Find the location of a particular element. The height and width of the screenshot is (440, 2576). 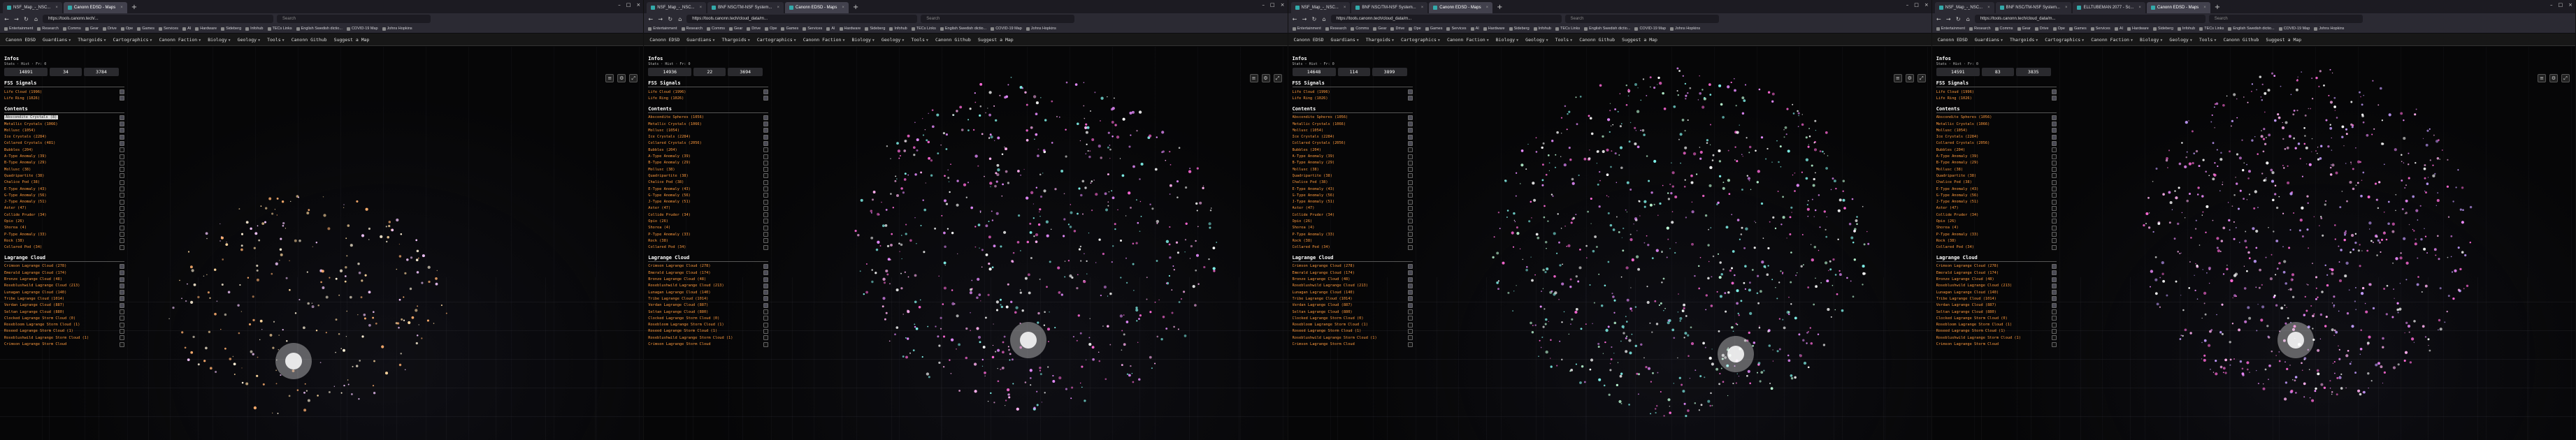

app-nav-item: Suggest a Map is located at coordinates (996, 40).